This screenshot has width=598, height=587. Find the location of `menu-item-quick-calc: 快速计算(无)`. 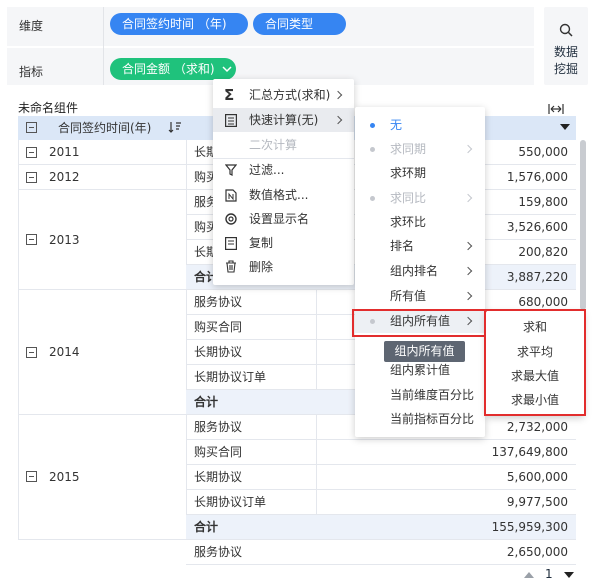

menu-item-quick-calc: 快速计算(无) is located at coordinates (283, 120).